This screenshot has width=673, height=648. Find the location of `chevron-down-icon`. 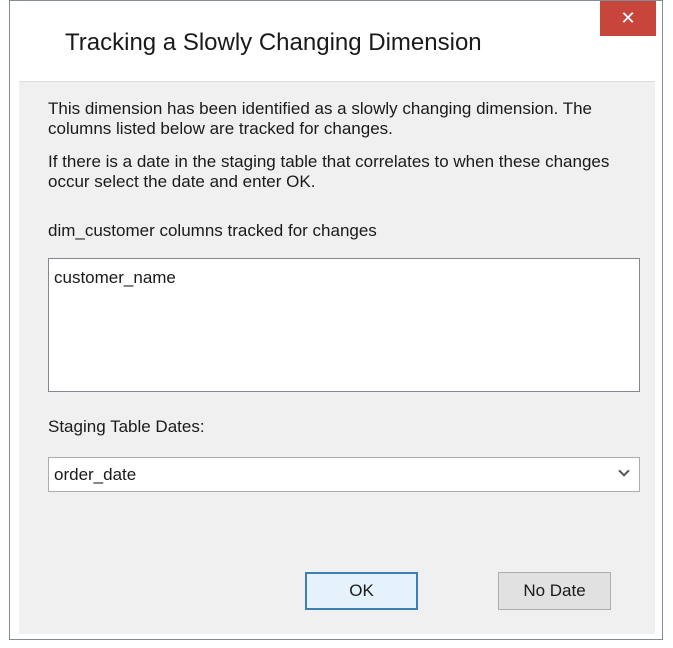

chevron-down-icon is located at coordinates (624, 471).